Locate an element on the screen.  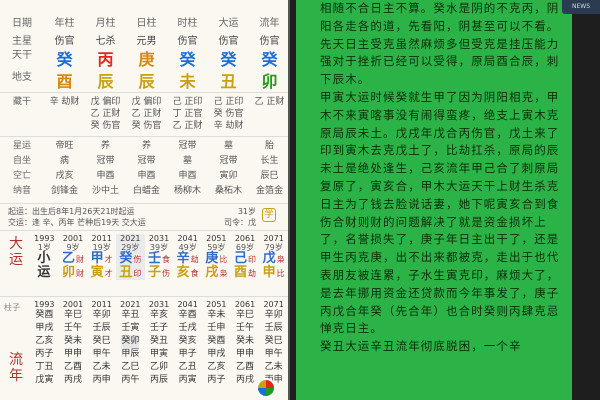
dayun-column: 2021 29岁癸伤丑印 is located at coordinates (130, 257).